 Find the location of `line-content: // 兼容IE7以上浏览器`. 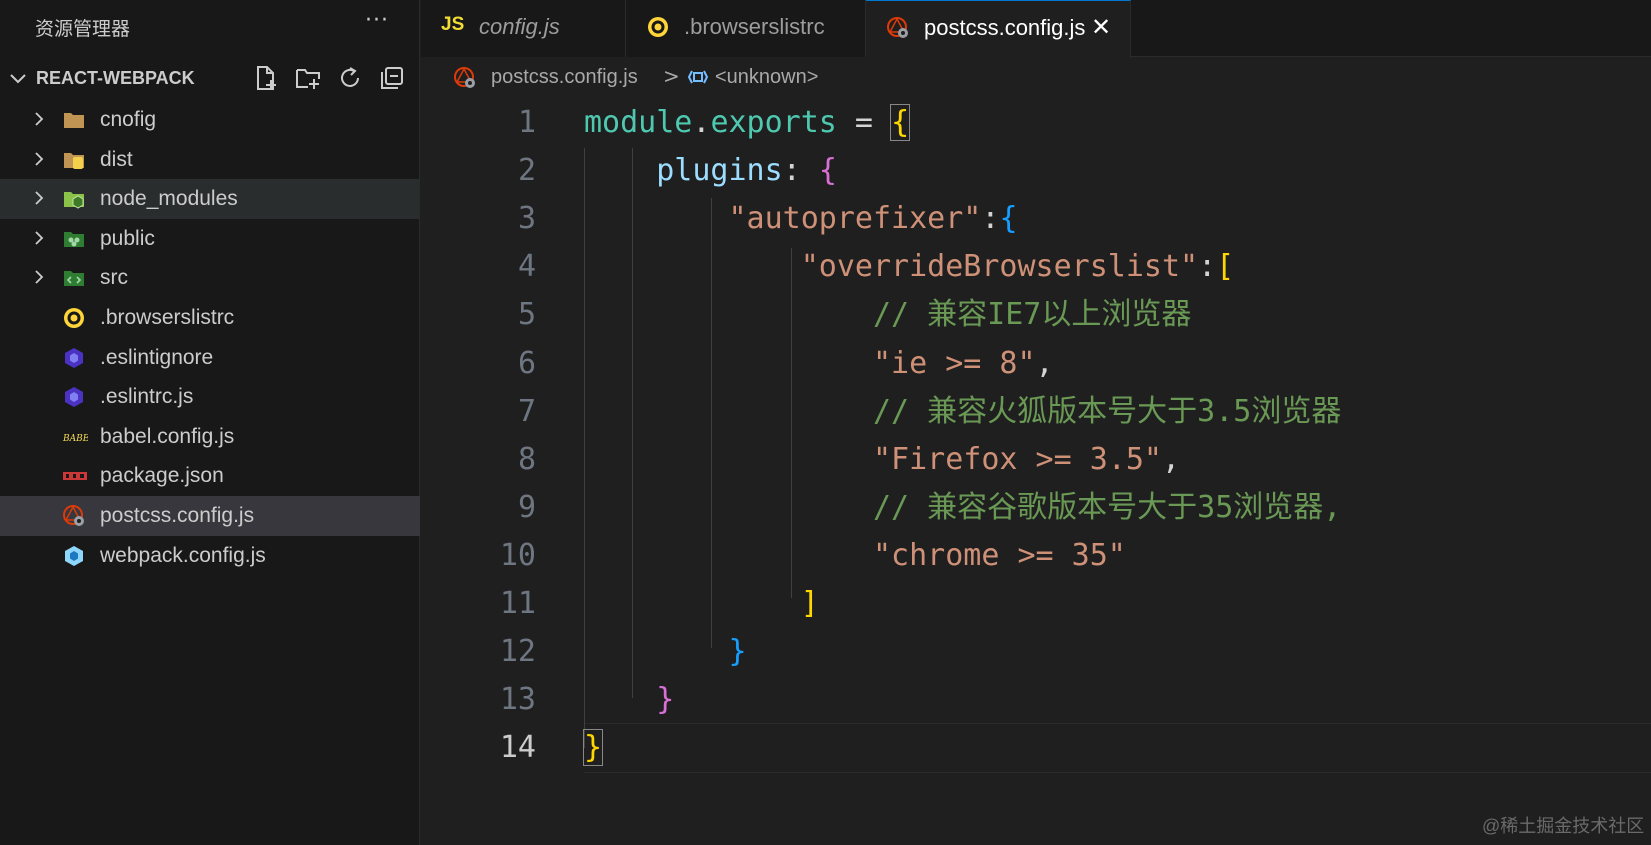

line-content: // 兼容IE7以上浏览器 is located at coordinates (887, 315).